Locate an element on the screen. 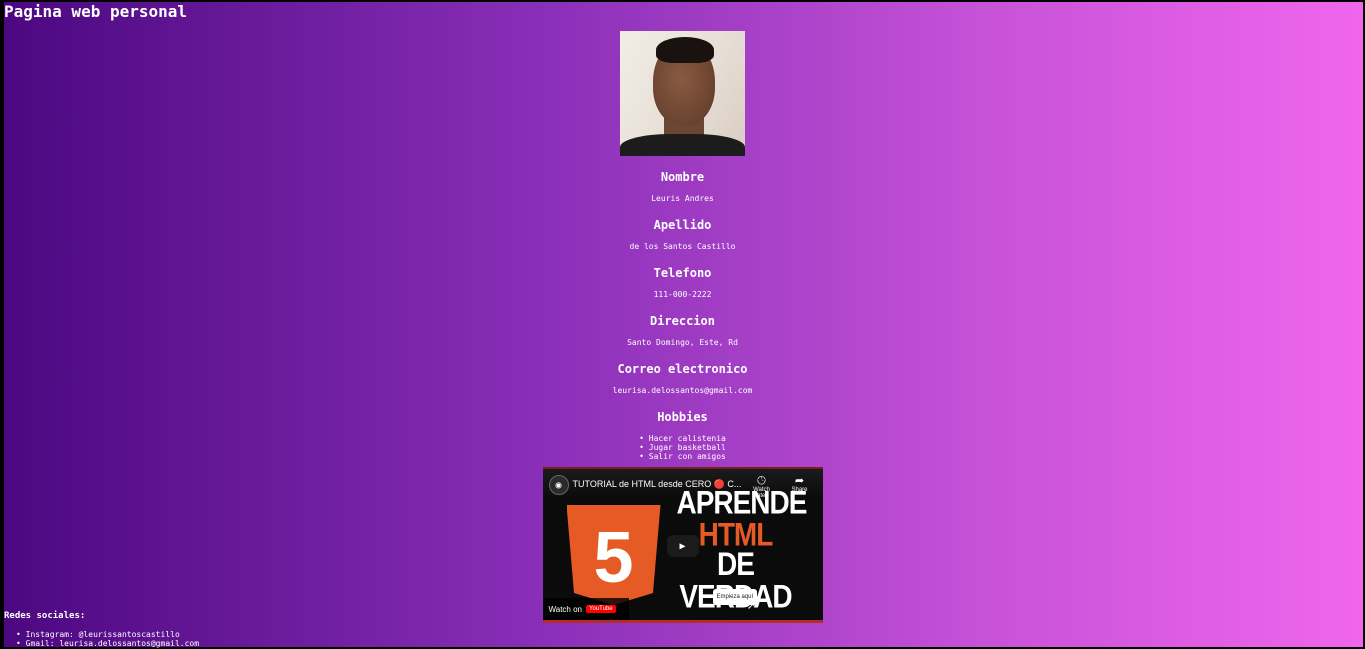 The image size is (1365, 649). watch-on-youtube-button: Watch on YouTube is located at coordinates (585, 609).